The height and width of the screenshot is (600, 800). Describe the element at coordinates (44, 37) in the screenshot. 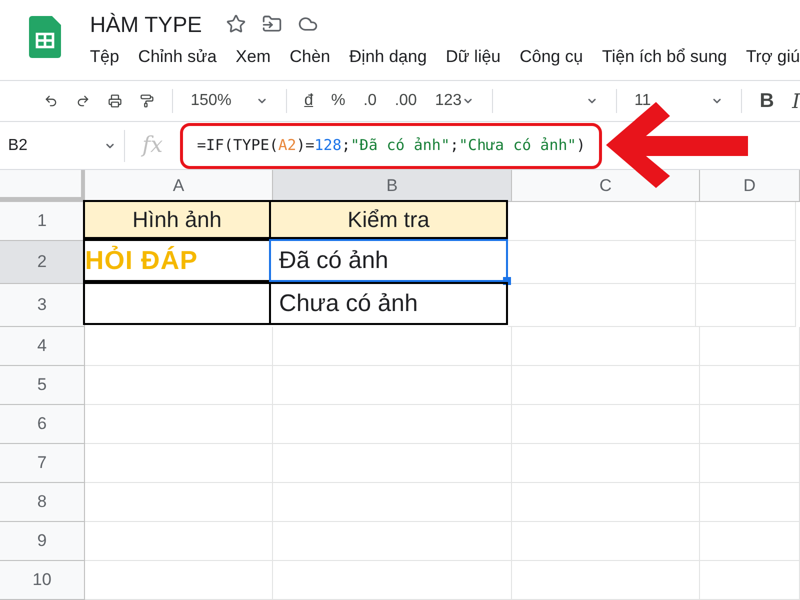

I see `spreadsheet-logo-icon` at that location.